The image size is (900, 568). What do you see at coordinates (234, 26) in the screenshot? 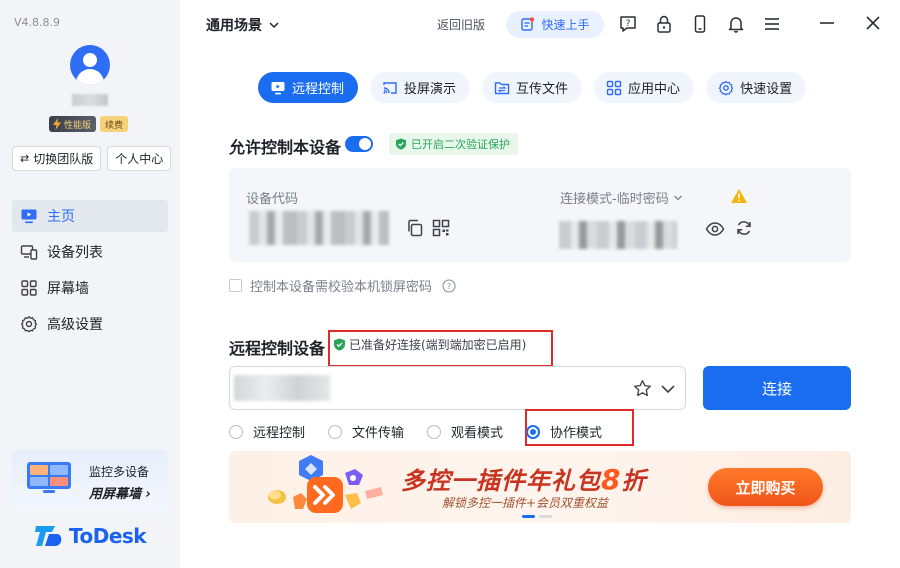
I see `scene-label: 通用场景` at bounding box center [234, 26].